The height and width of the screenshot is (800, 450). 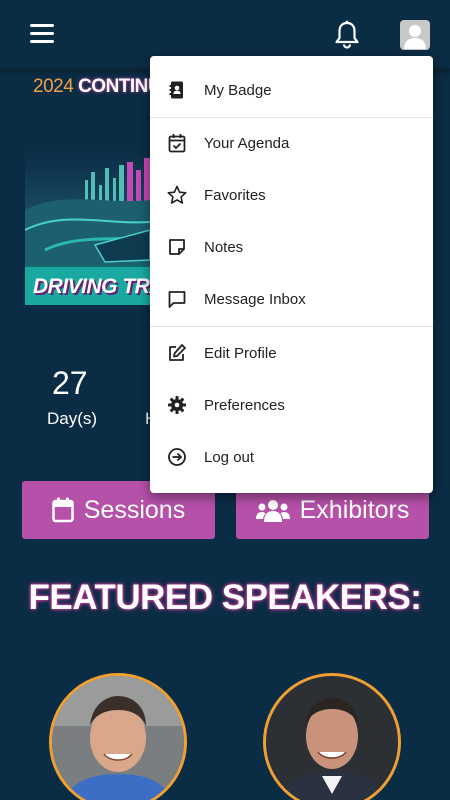 I want to click on hamburger-icon, so click(x=42, y=34).